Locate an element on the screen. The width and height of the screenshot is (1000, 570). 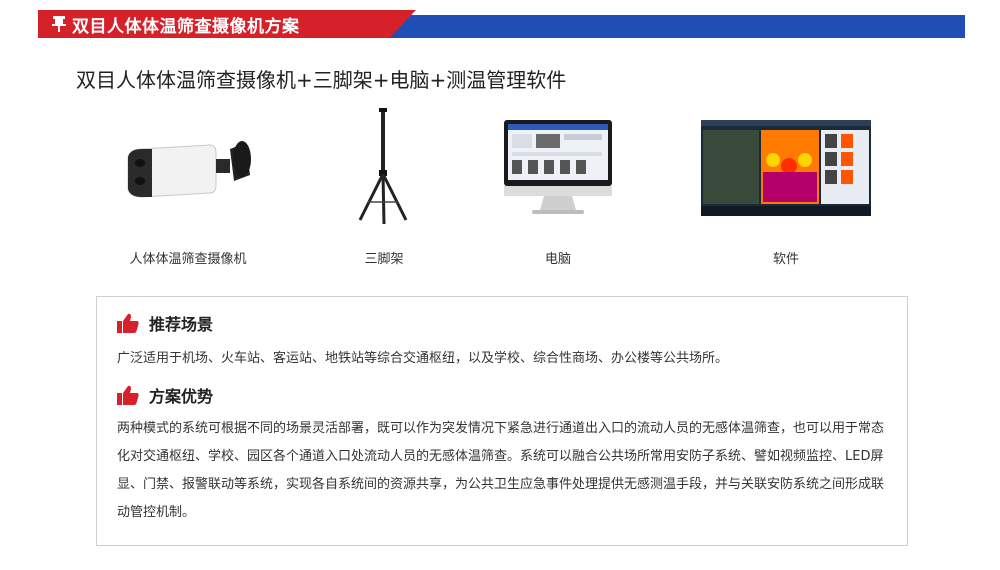
camera-icon is located at coordinates (189, 169).